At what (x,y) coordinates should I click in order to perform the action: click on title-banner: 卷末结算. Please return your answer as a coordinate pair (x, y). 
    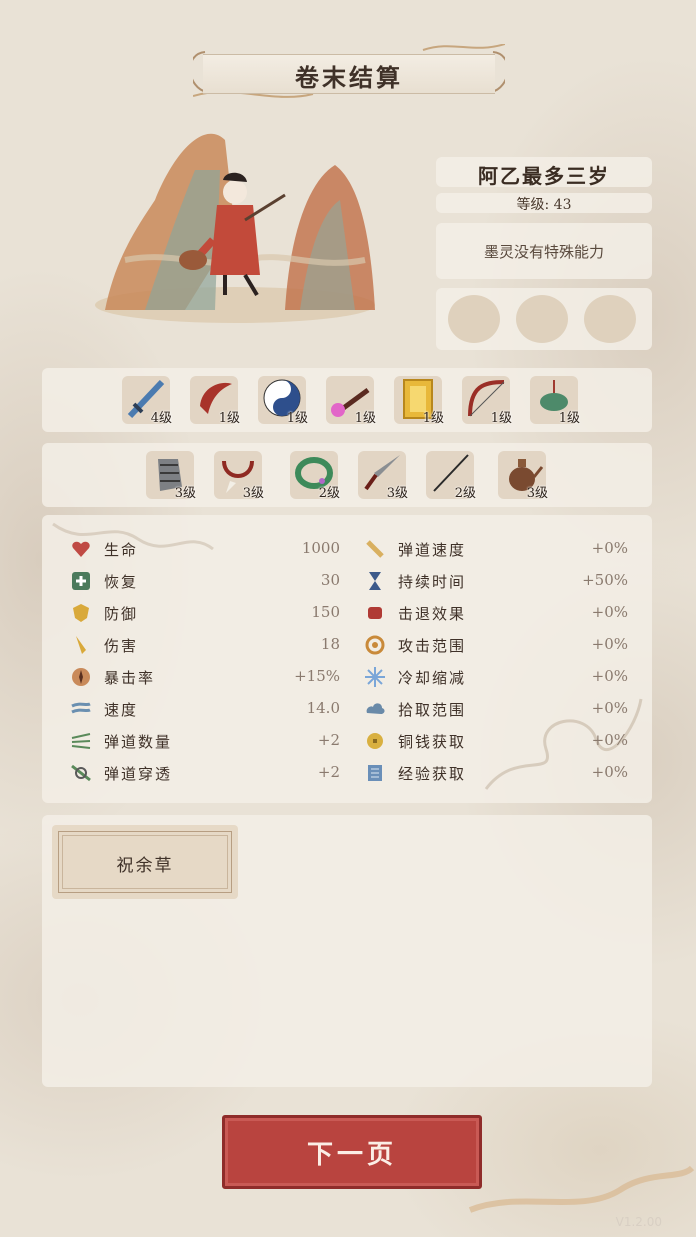
    Looking at the image, I should click on (349, 71).